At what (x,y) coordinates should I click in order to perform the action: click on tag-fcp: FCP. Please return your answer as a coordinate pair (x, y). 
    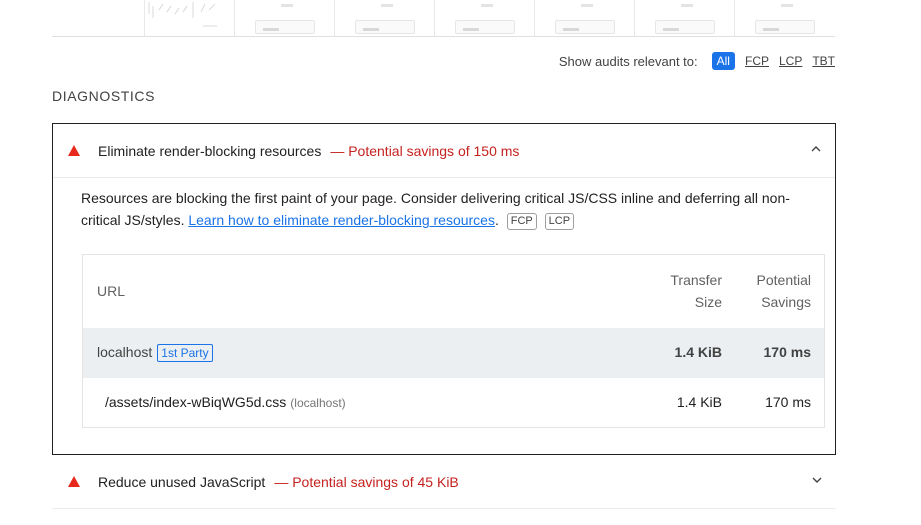
    Looking at the image, I should click on (521, 221).